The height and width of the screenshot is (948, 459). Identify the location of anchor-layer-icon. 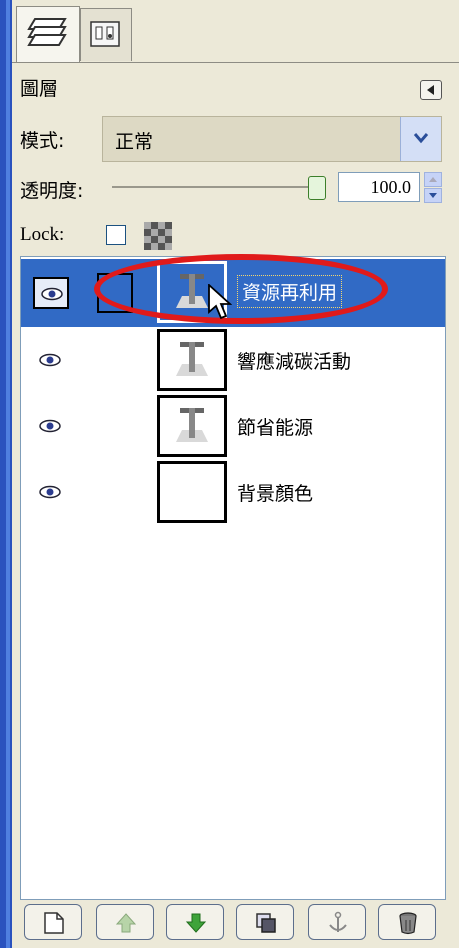
(338, 921).